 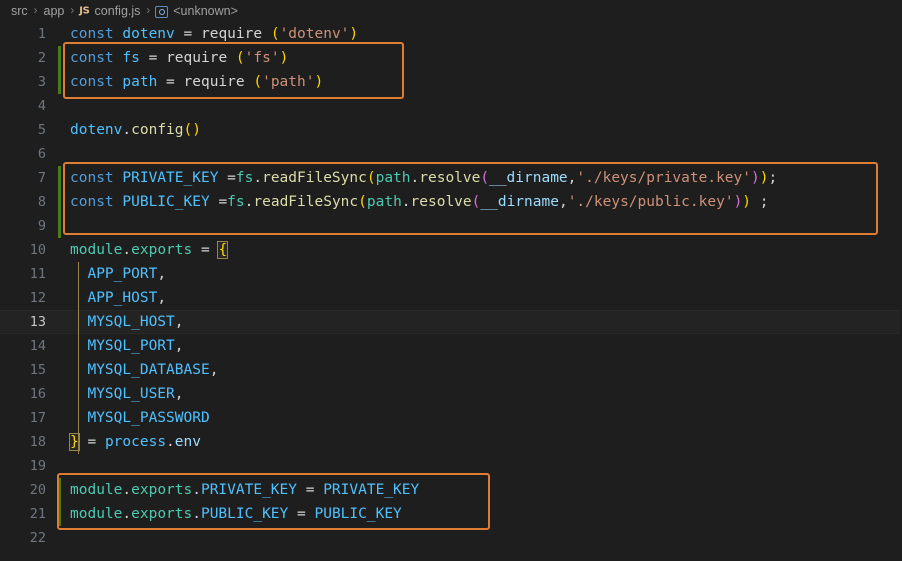 What do you see at coordinates (451, 82) in the screenshot?
I see `code-line: 3 const path = require ('path')` at bounding box center [451, 82].